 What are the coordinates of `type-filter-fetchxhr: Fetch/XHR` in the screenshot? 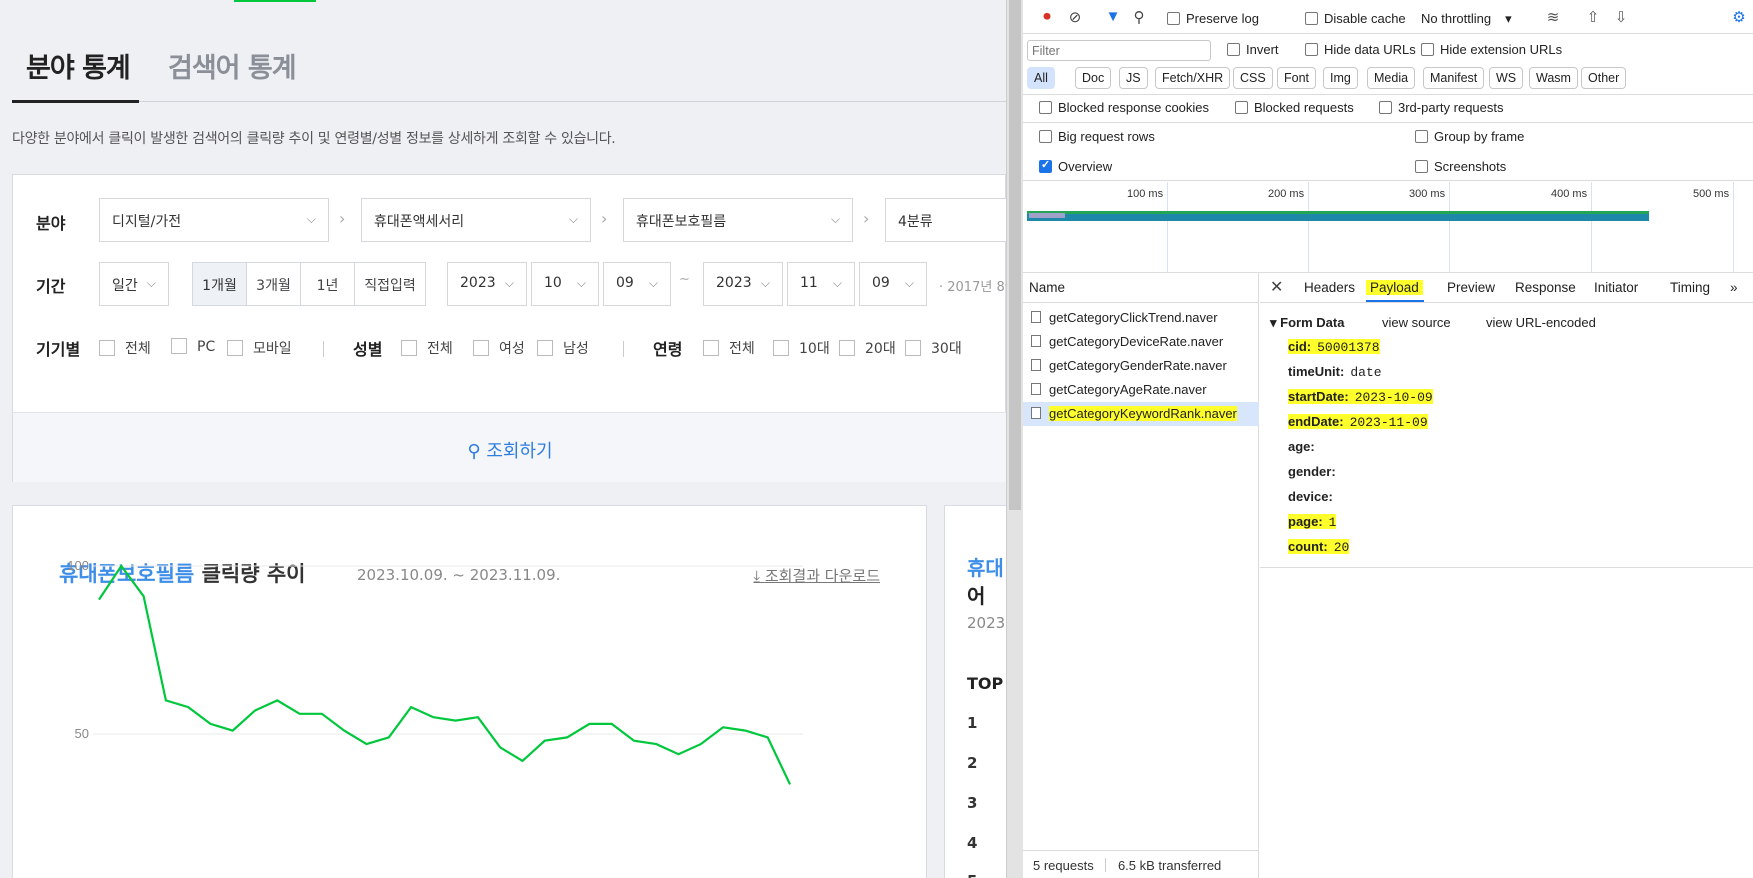 It's located at (1193, 78).